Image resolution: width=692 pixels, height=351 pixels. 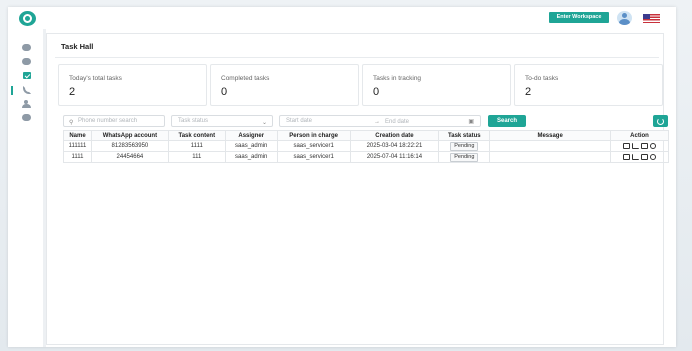 What do you see at coordinates (397, 122) in the screenshot?
I see `end-date-placeholder: End date` at bounding box center [397, 122].